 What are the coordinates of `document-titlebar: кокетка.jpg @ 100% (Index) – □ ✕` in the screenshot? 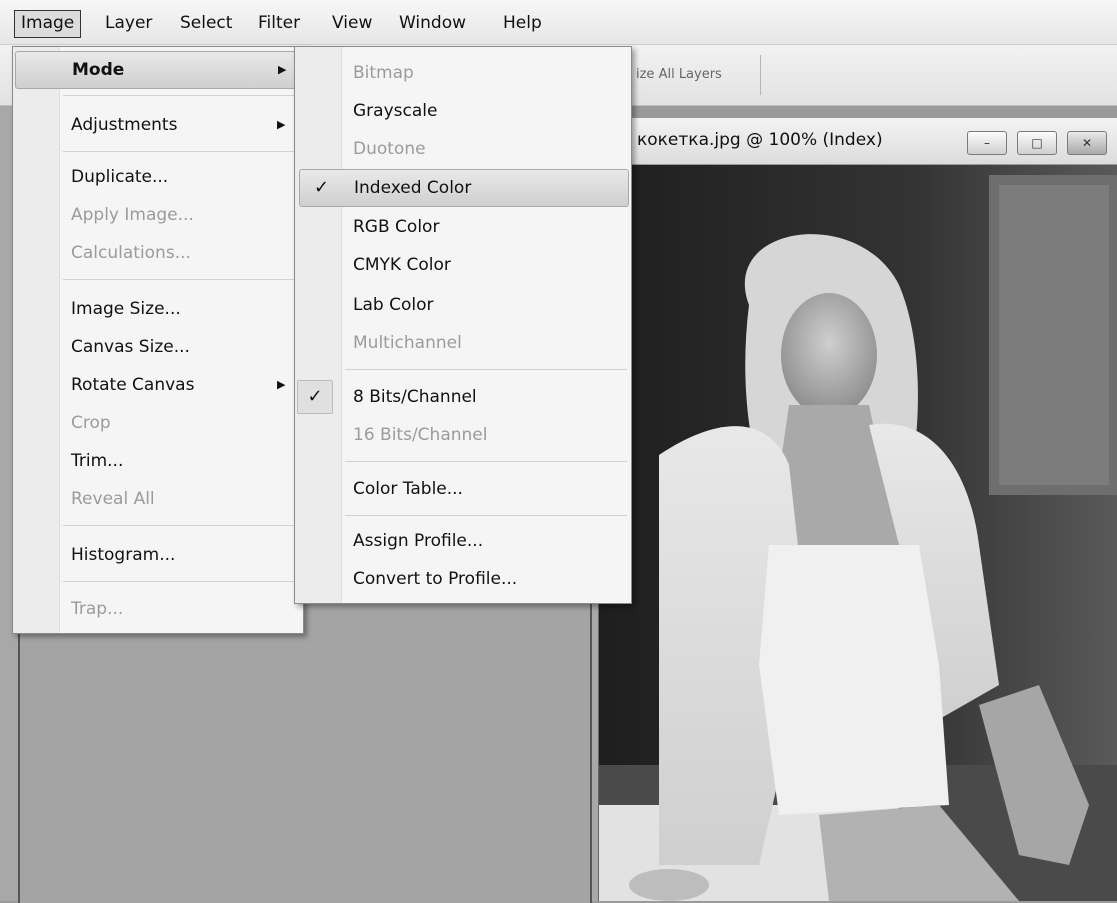 It's located at (858, 141).